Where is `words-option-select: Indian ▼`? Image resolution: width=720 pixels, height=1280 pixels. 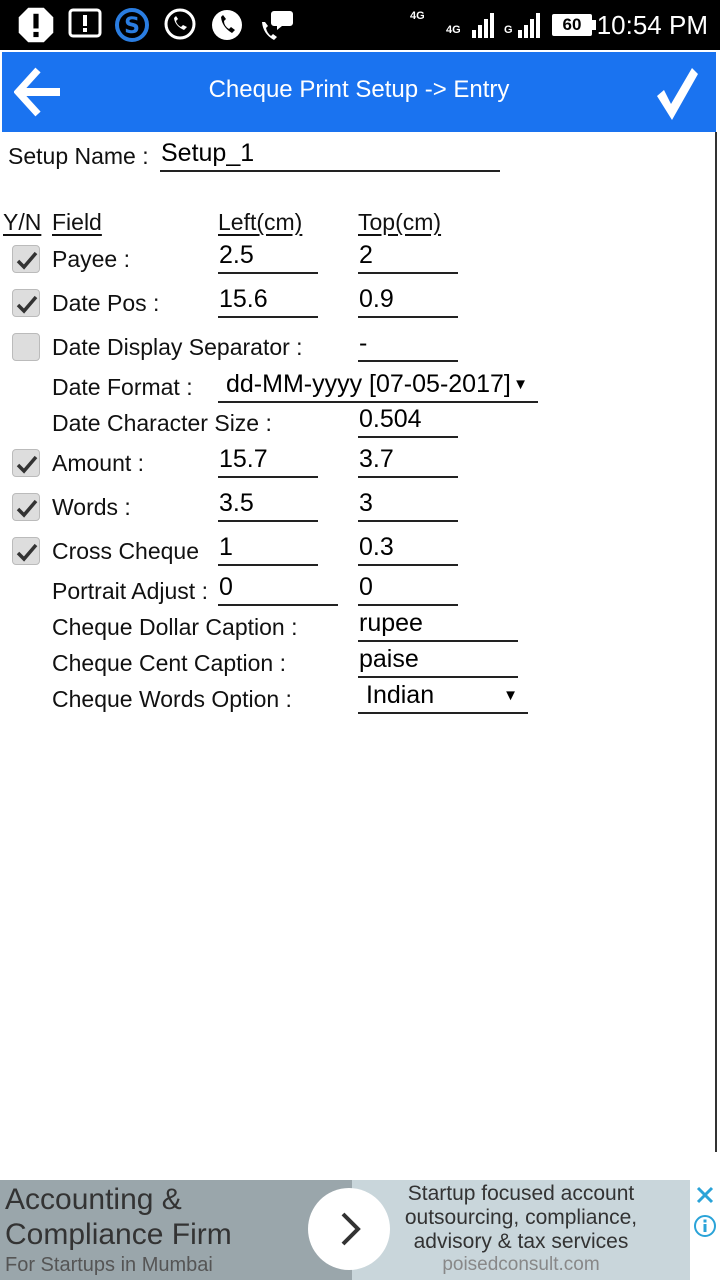
words-option-select: Indian ▼ is located at coordinates (443, 697).